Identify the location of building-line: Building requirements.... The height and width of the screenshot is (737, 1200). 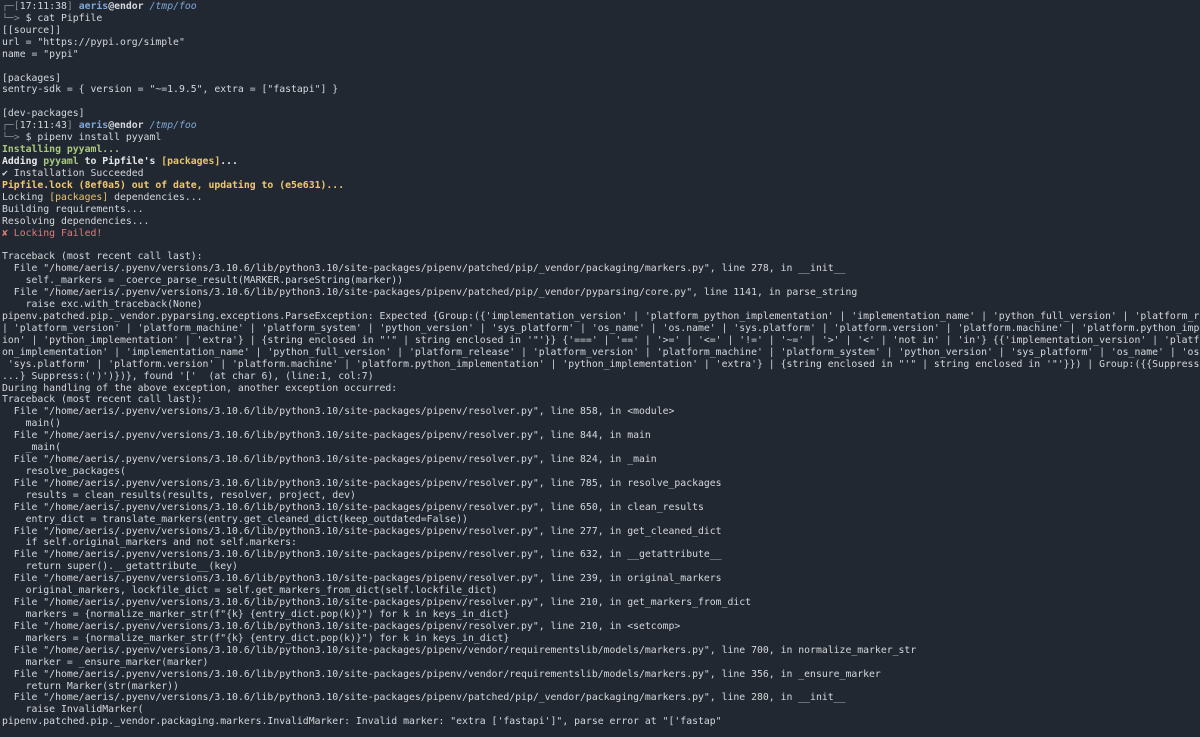
(73, 209).